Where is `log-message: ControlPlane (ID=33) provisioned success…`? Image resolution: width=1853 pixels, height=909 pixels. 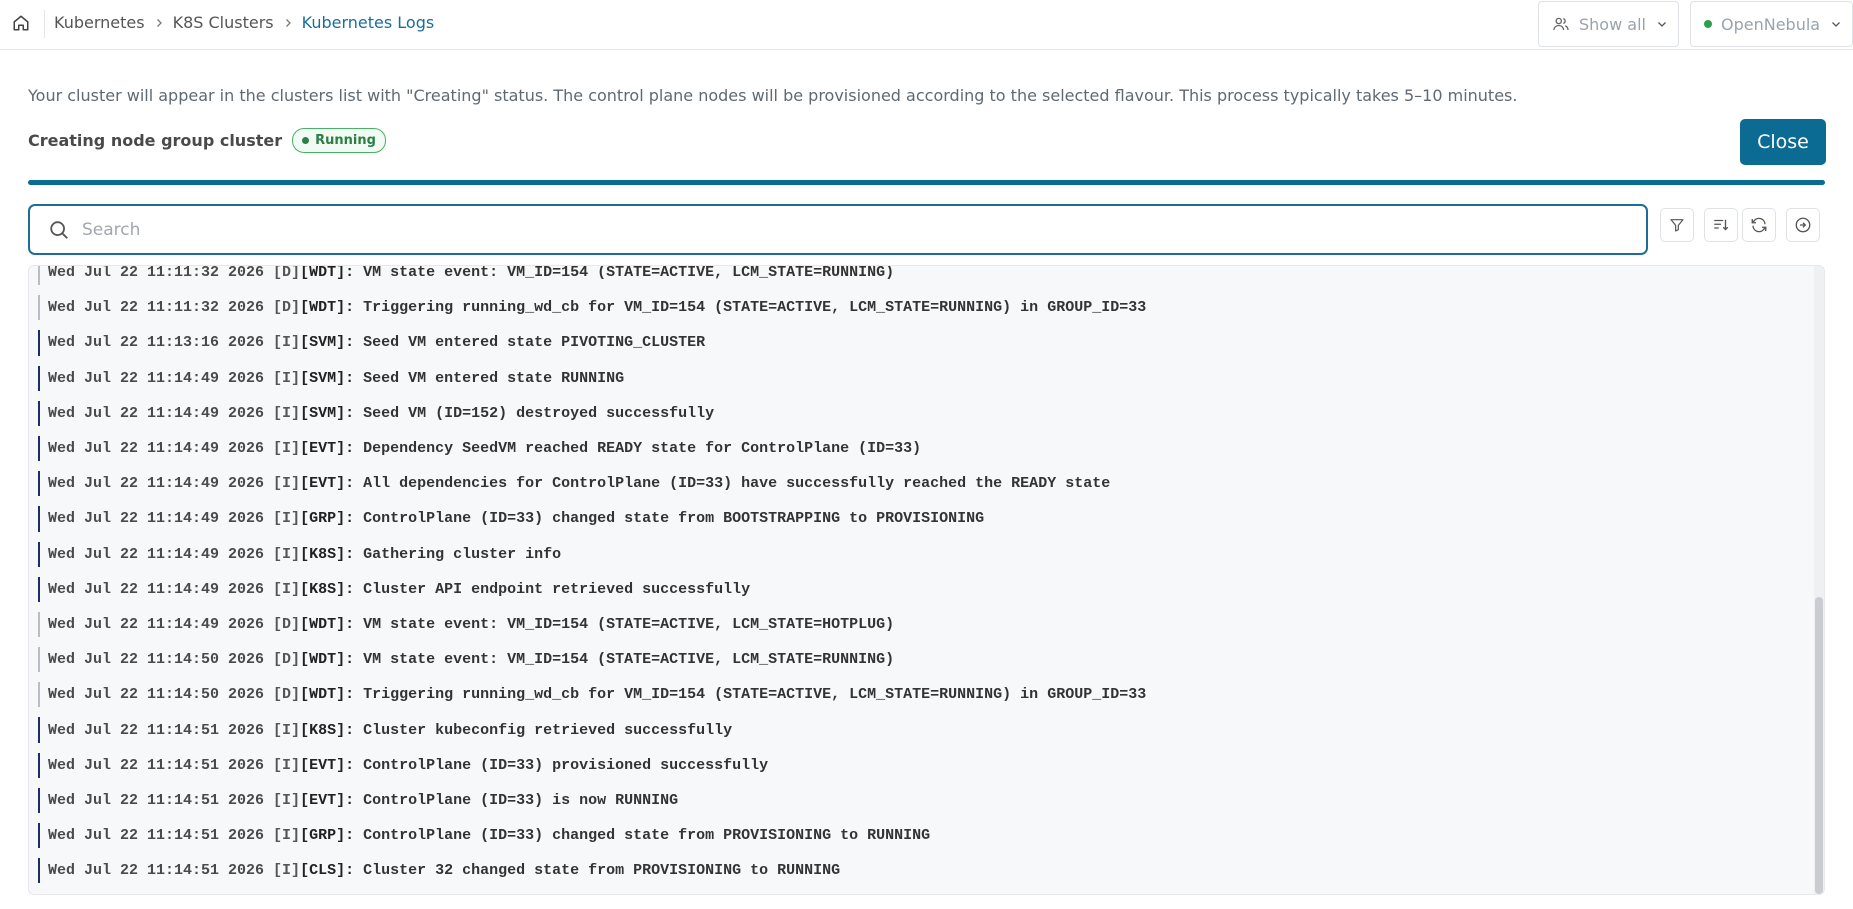
log-message: ControlPlane (ID=33) provisioned success… is located at coordinates (566, 765).